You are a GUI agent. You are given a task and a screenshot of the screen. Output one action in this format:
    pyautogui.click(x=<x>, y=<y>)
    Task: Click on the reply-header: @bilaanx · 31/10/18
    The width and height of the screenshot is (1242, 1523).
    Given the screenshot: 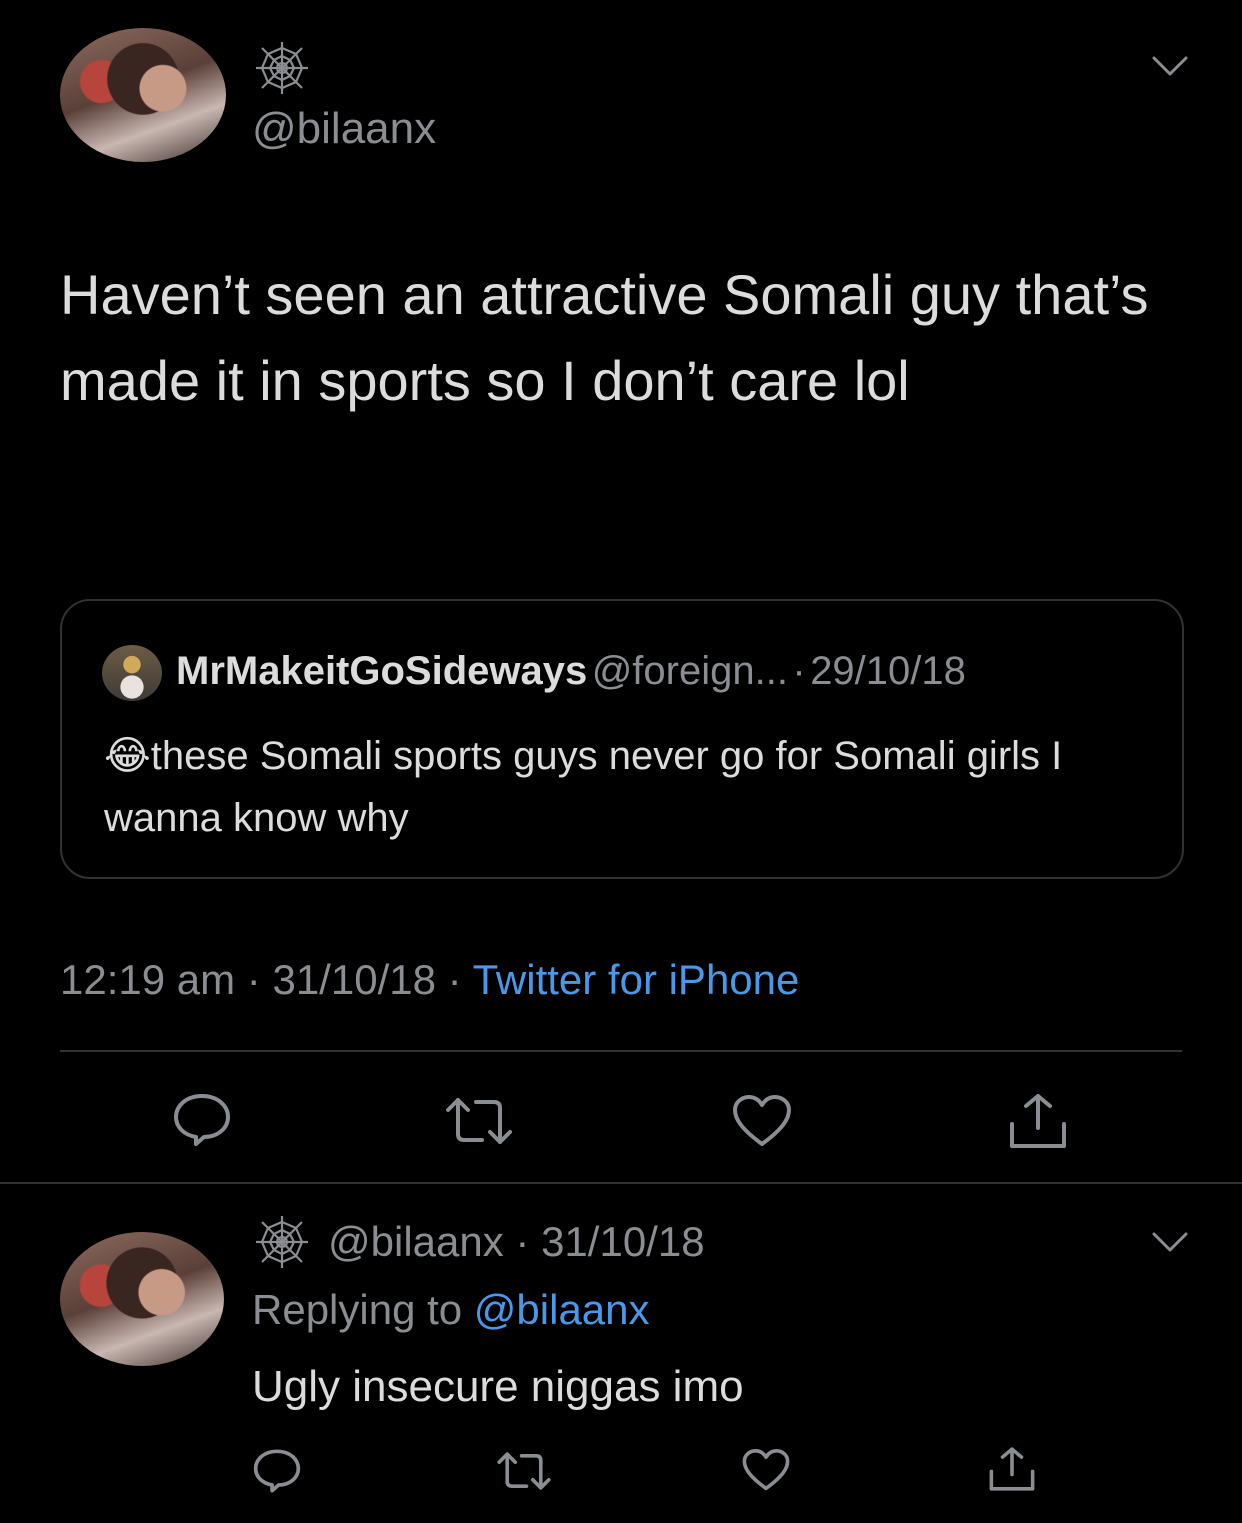 What is the action you would take?
    pyautogui.click(x=516, y=1242)
    